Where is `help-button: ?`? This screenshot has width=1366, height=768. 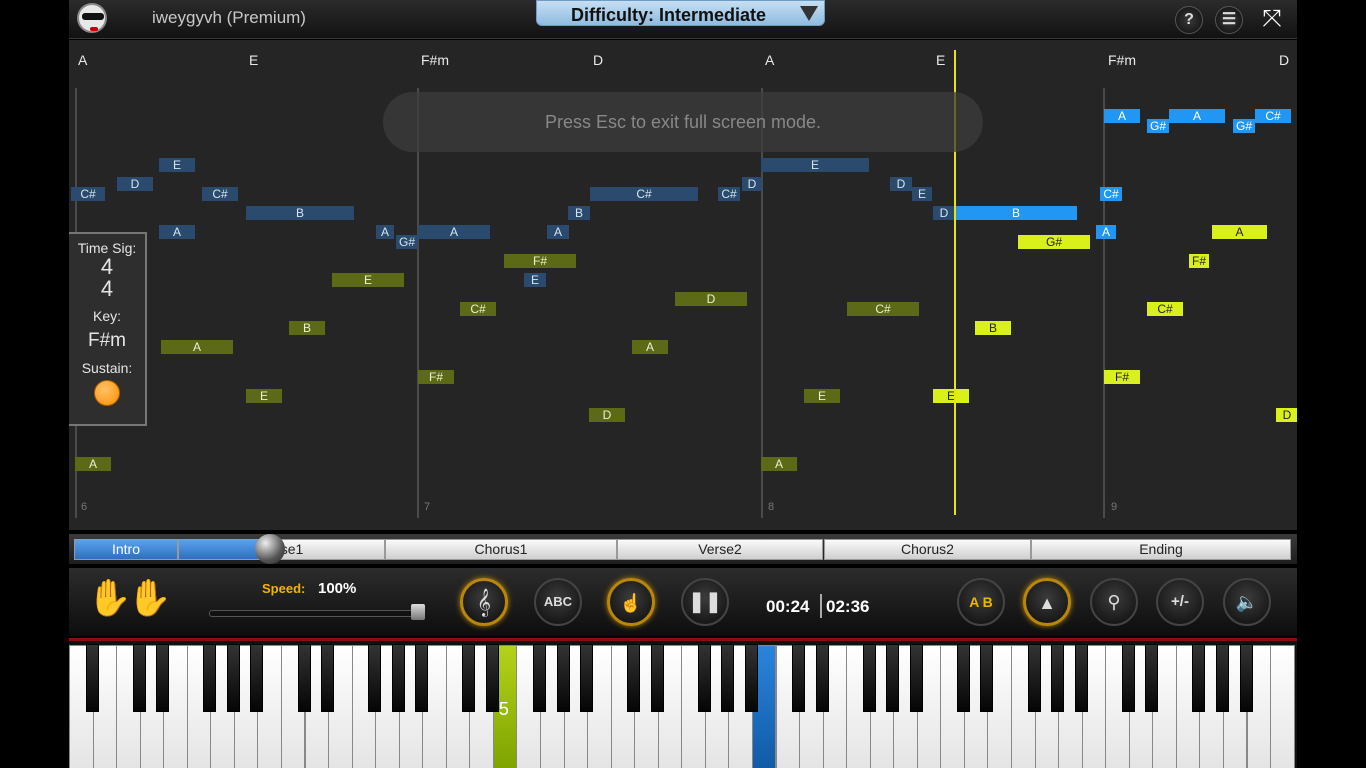
help-button: ? is located at coordinates (1189, 20).